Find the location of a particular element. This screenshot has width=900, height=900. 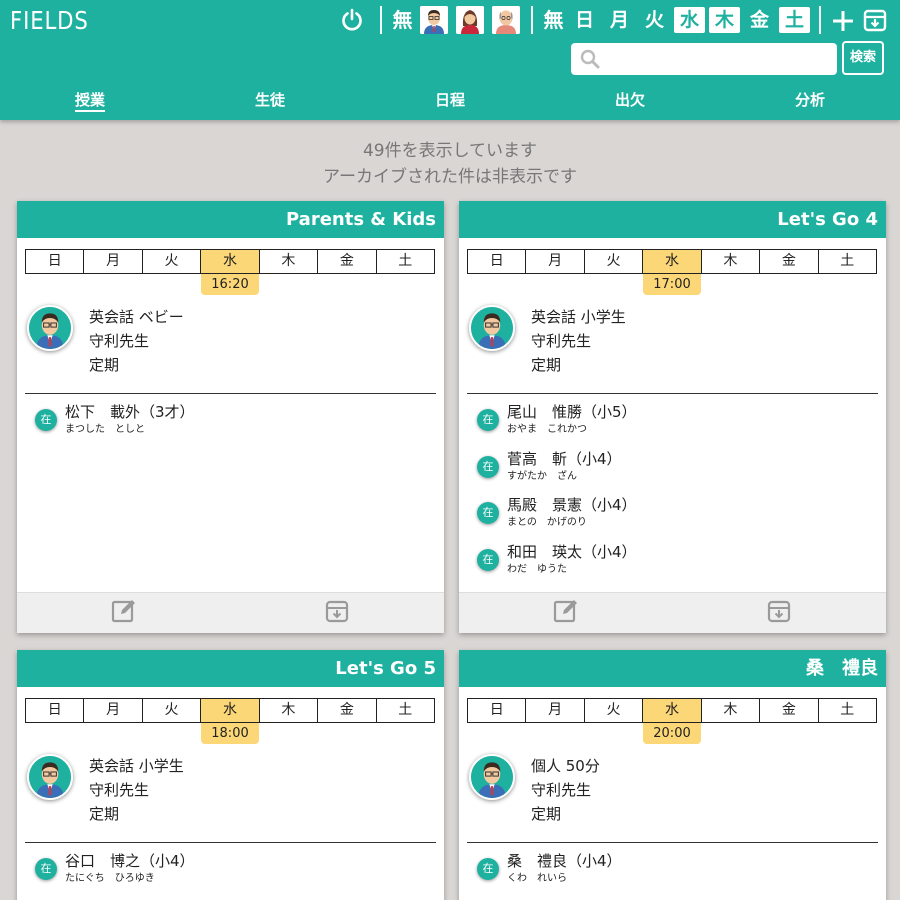

search-input is located at coordinates (718, 59).